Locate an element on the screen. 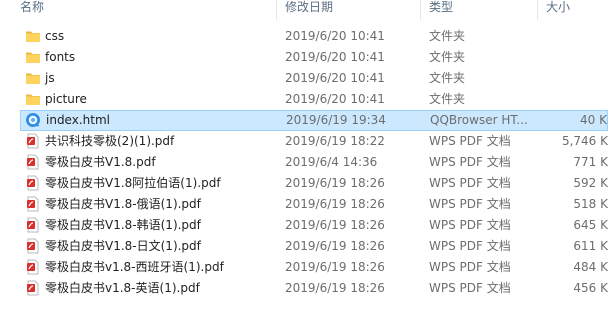  file-row: css 2019/6/20 10:41 文件夹 is located at coordinates (314, 36).